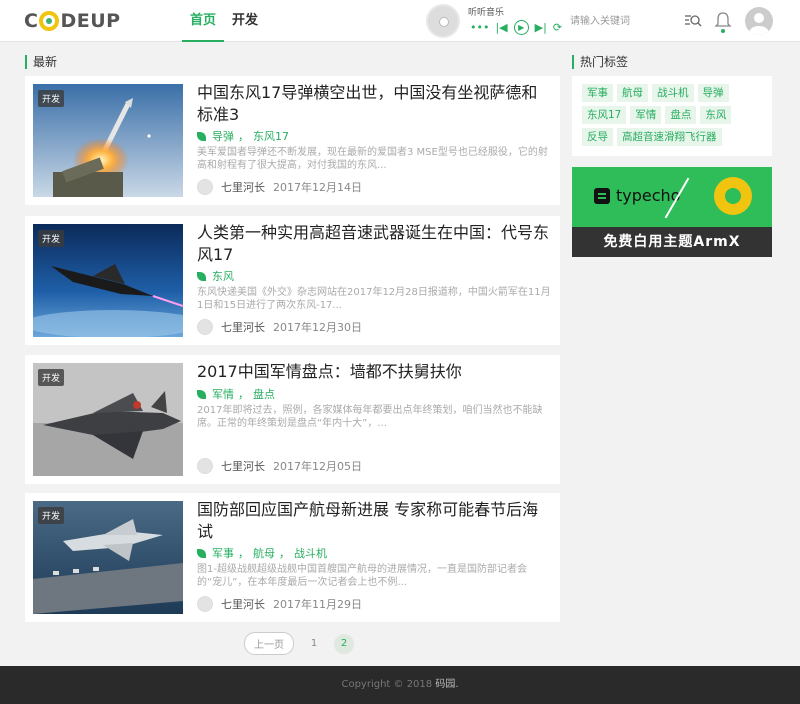 This screenshot has height=704, width=800. What do you see at coordinates (223, 553) in the screenshot?
I see `post-tag: 军事` at bounding box center [223, 553].